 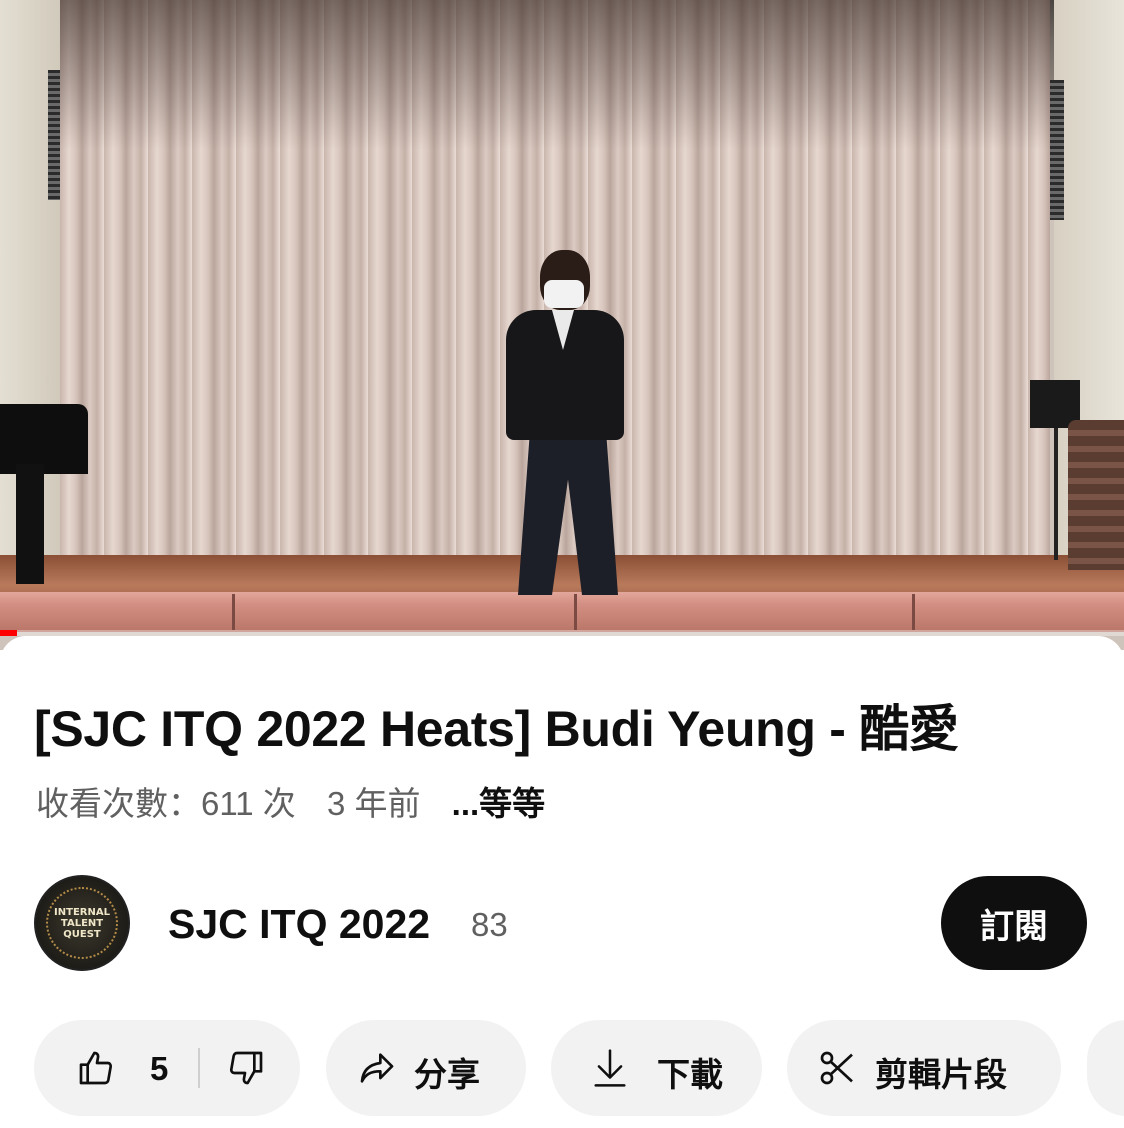 I want to click on channel-avatar: INTERNAL TALENT QUEST, so click(x=82, y=923).